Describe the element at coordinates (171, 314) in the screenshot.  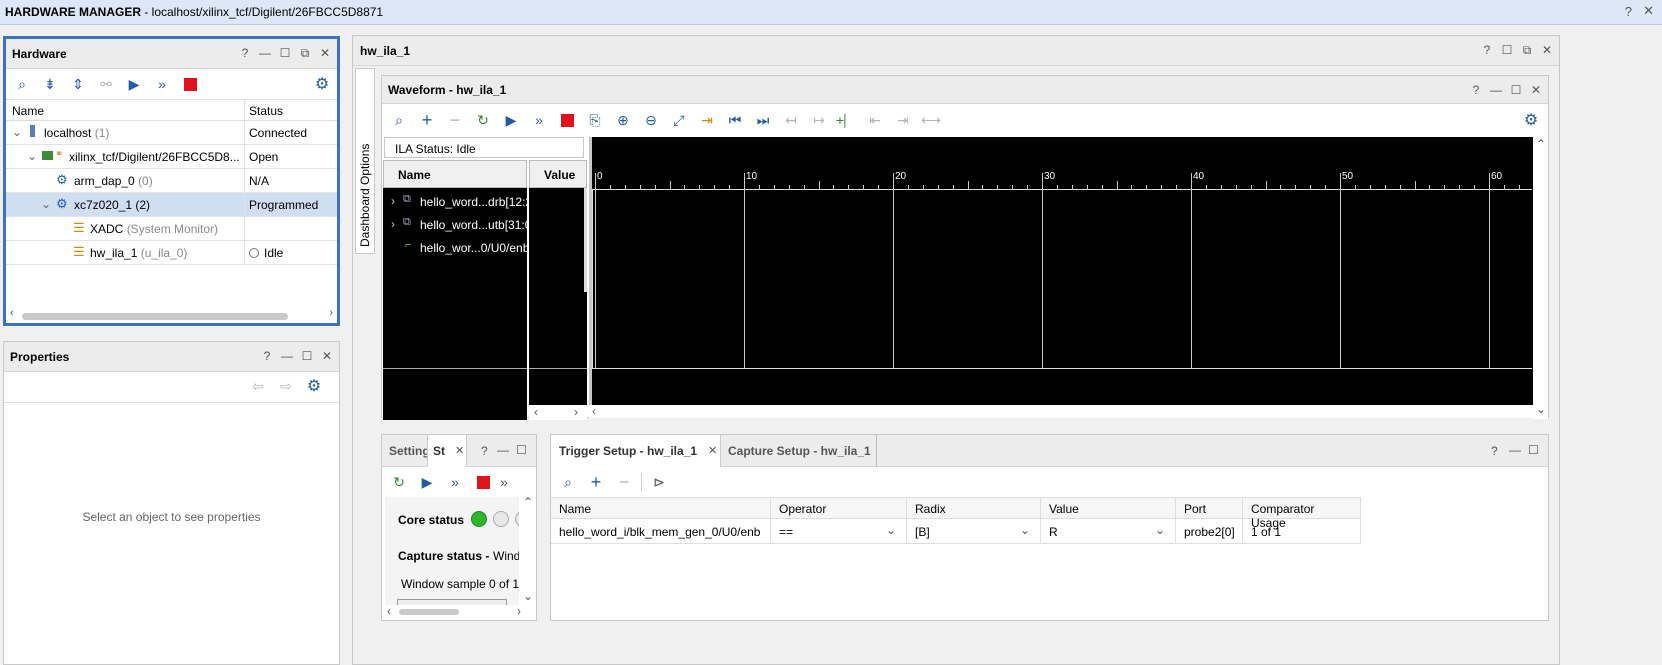
I see `hardware-hscrollbar: ‹ ›` at that location.